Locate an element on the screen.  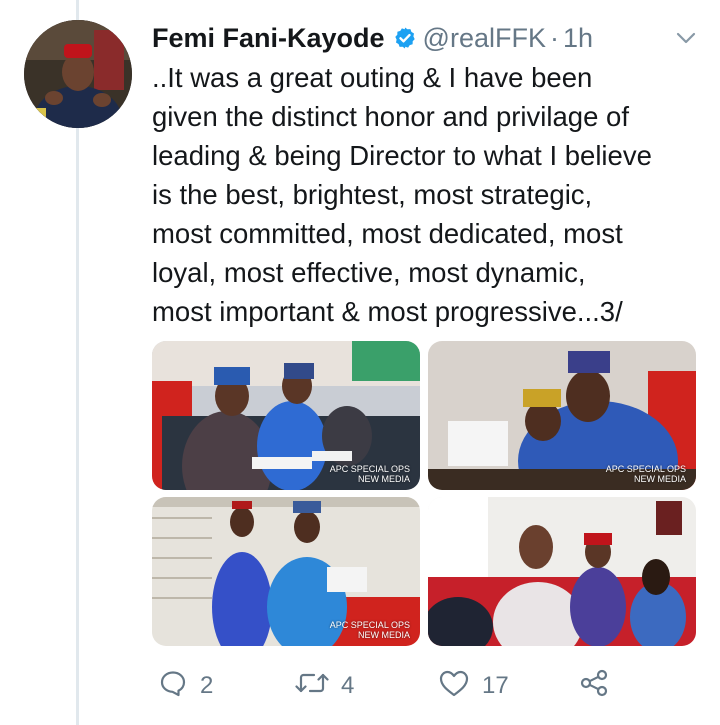
reply-count: 2 is located at coordinates (207, 685).